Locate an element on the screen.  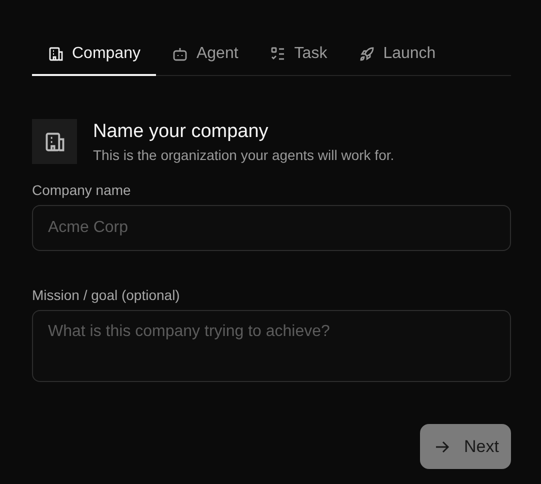
field-label: Company name is located at coordinates (82, 190).